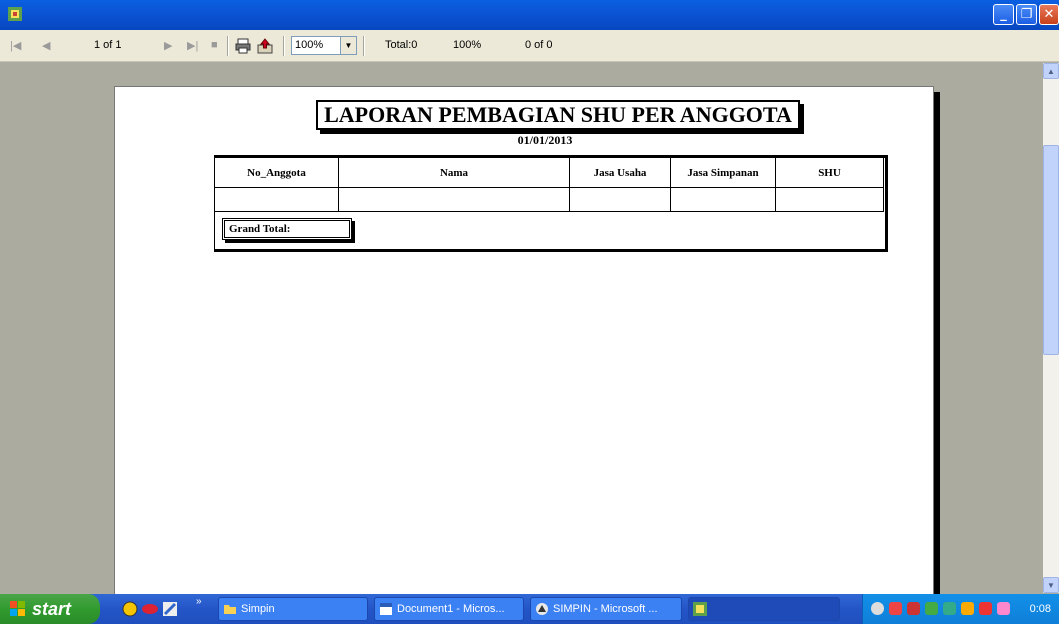 Image resolution: width=1059 pixels, height=624 pixels. Describe the element at coordinates (1051, 585) in the screenshot. I see `scroll-down-icon: ▼` at that location.